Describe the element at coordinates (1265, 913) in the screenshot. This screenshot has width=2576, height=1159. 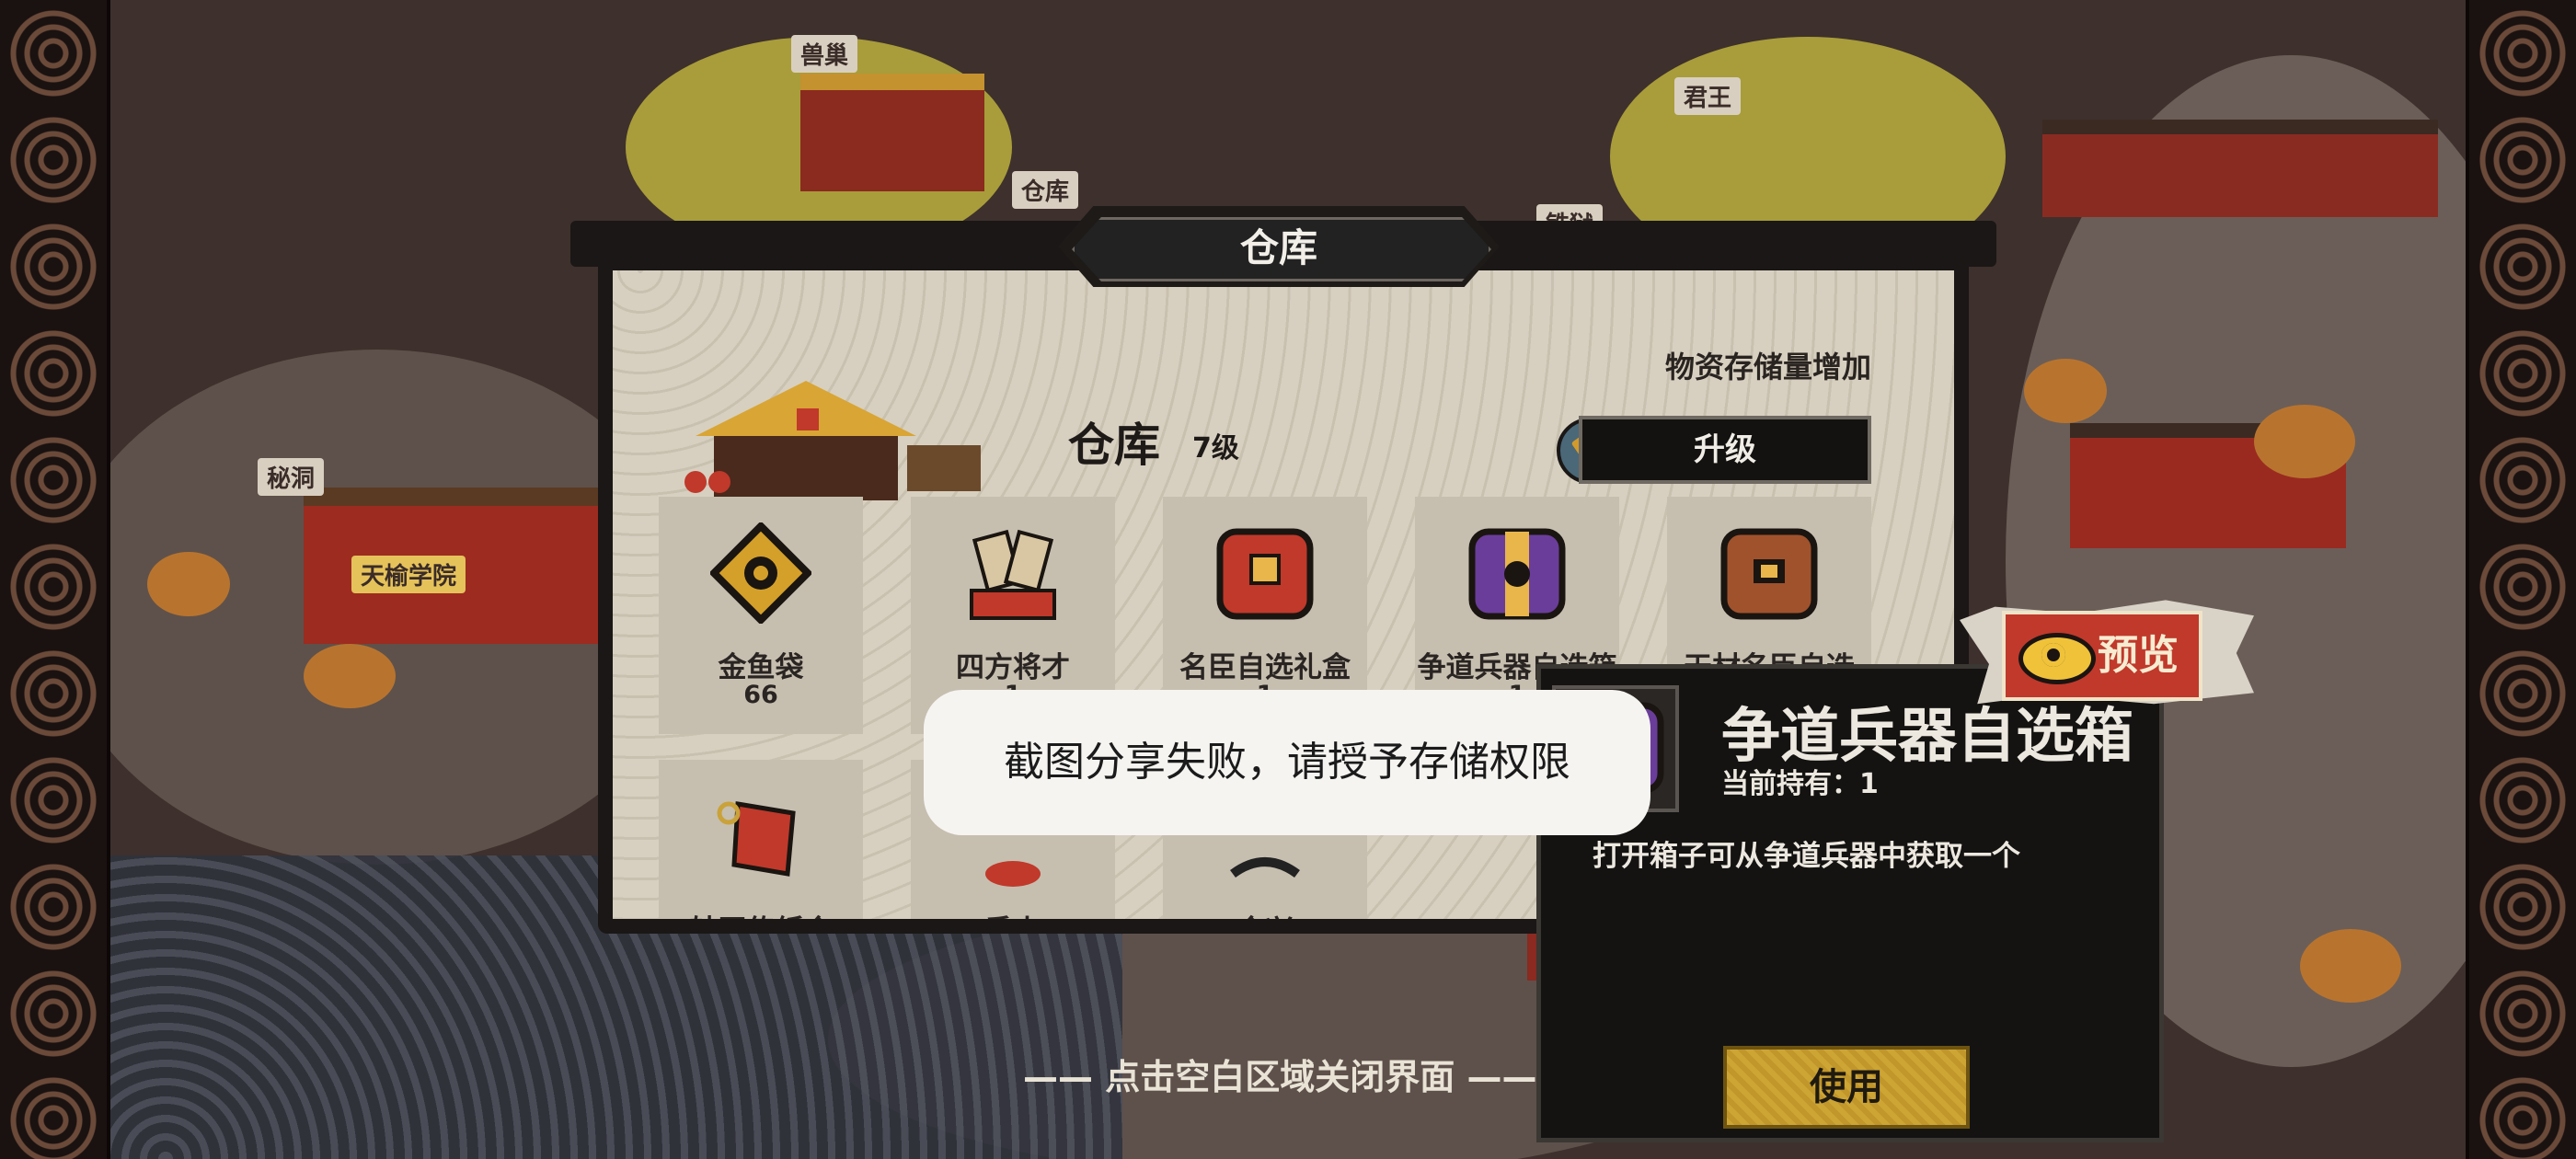
I see `item-name: 令兴` at that location.